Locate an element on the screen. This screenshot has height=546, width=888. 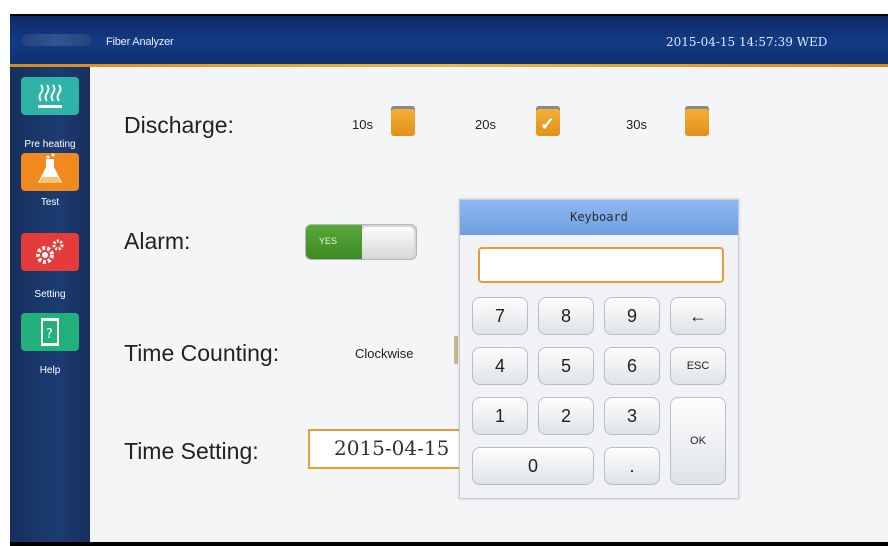
discharge-label: Discharge: is located at coordinates (179, 125).